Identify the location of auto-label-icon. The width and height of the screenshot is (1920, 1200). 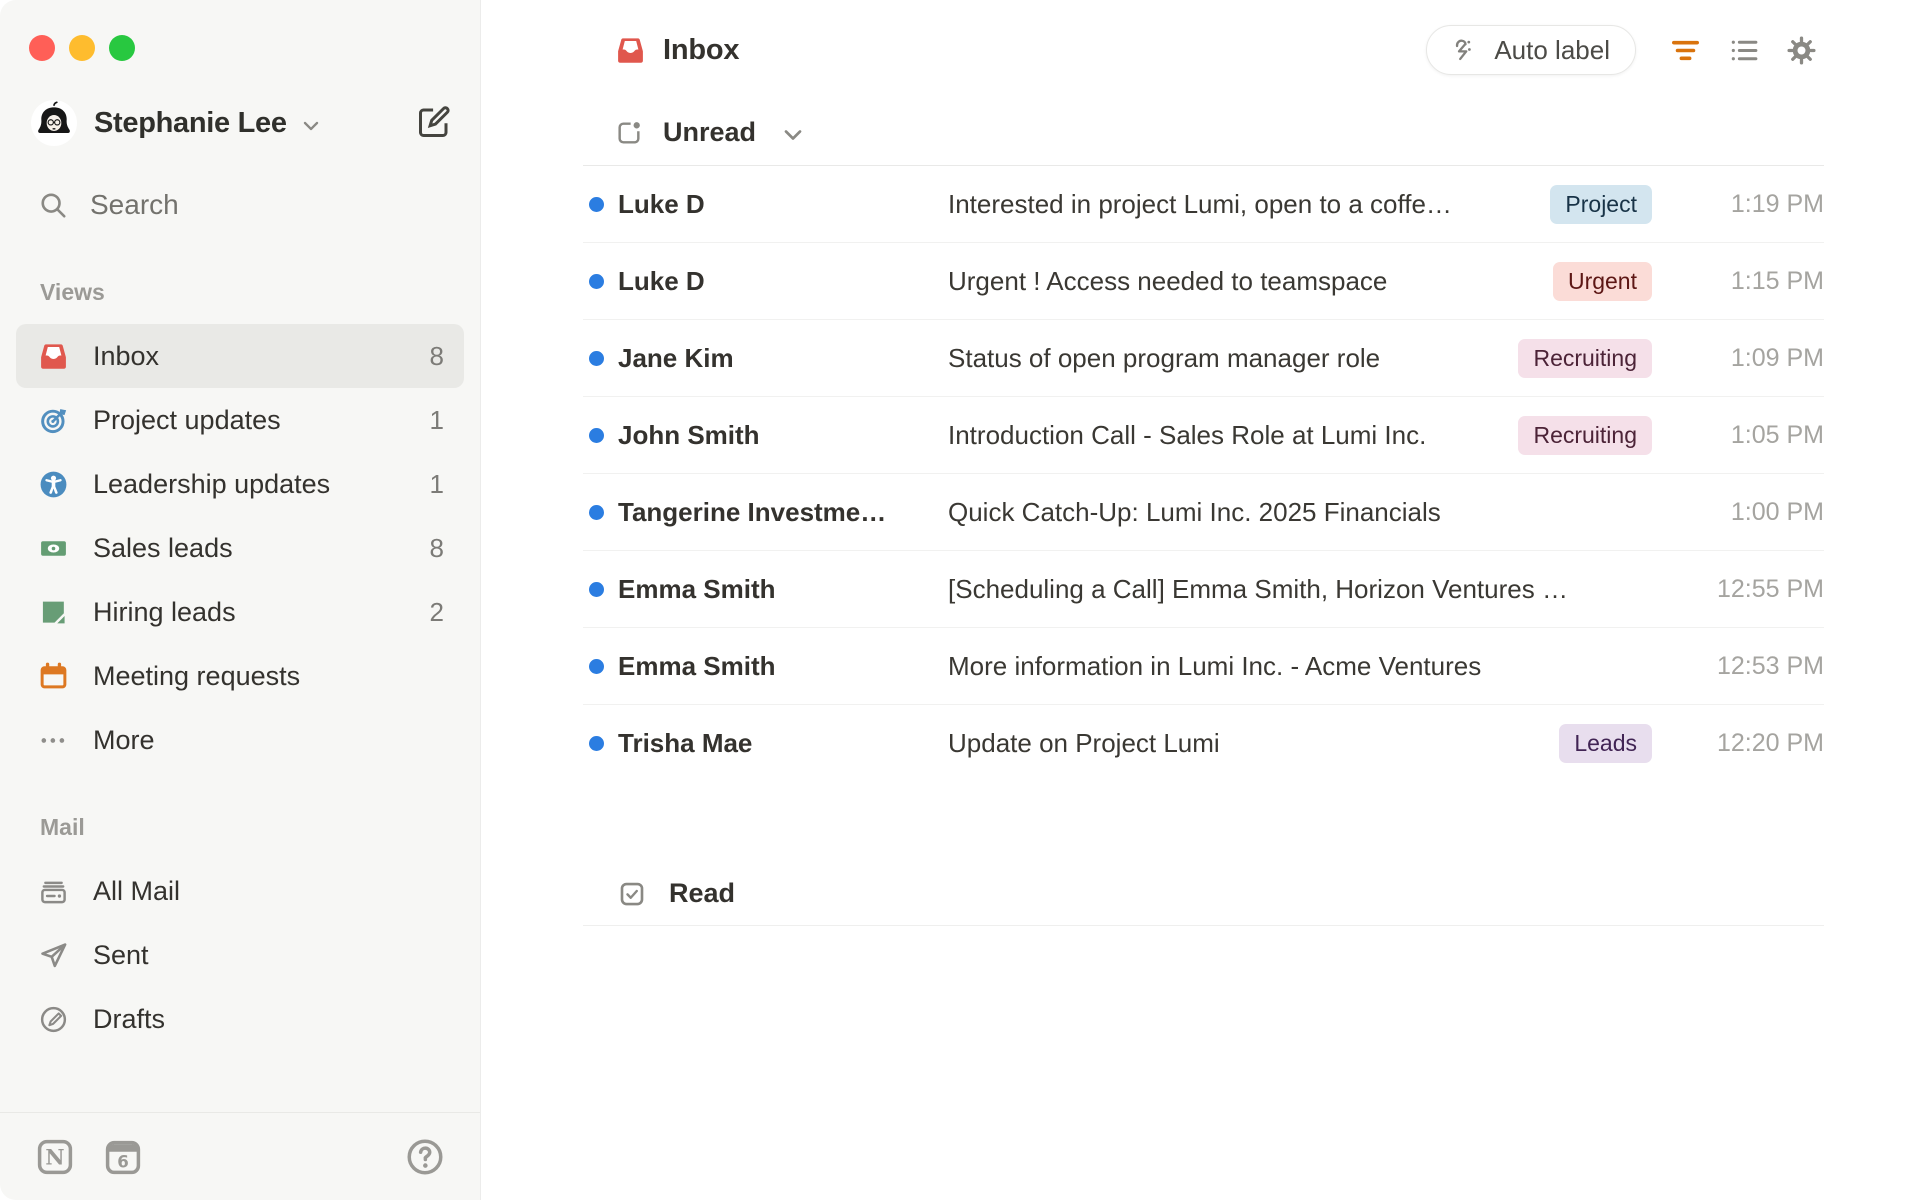
(1466, 50).